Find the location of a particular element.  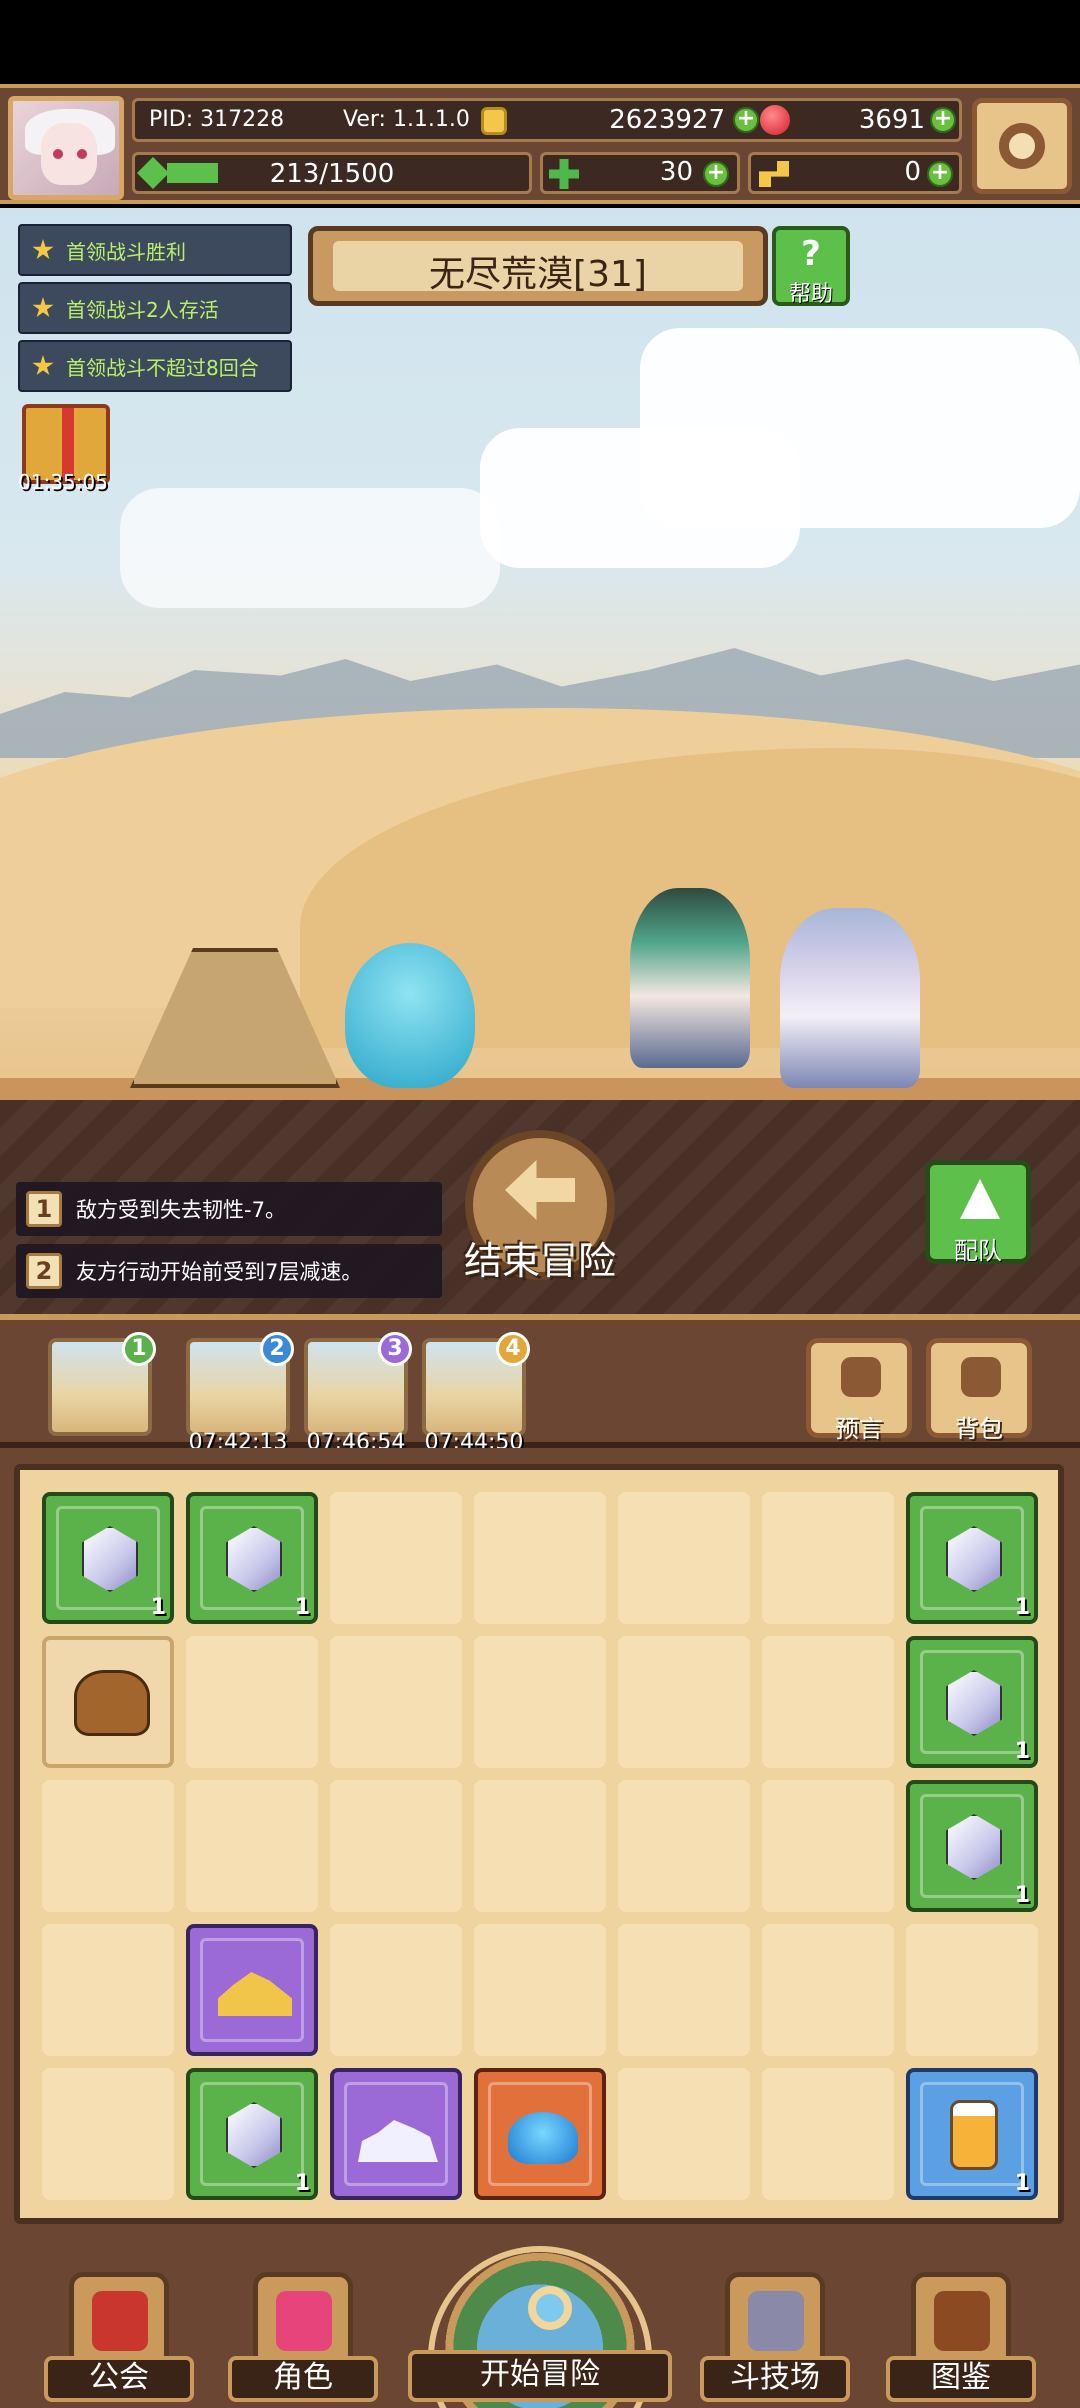

stage-slot-bar: 1 2 07:42:13 3 07:46:54 4 07:44:50 预言 背包 is located at coordinates (540, 1384).